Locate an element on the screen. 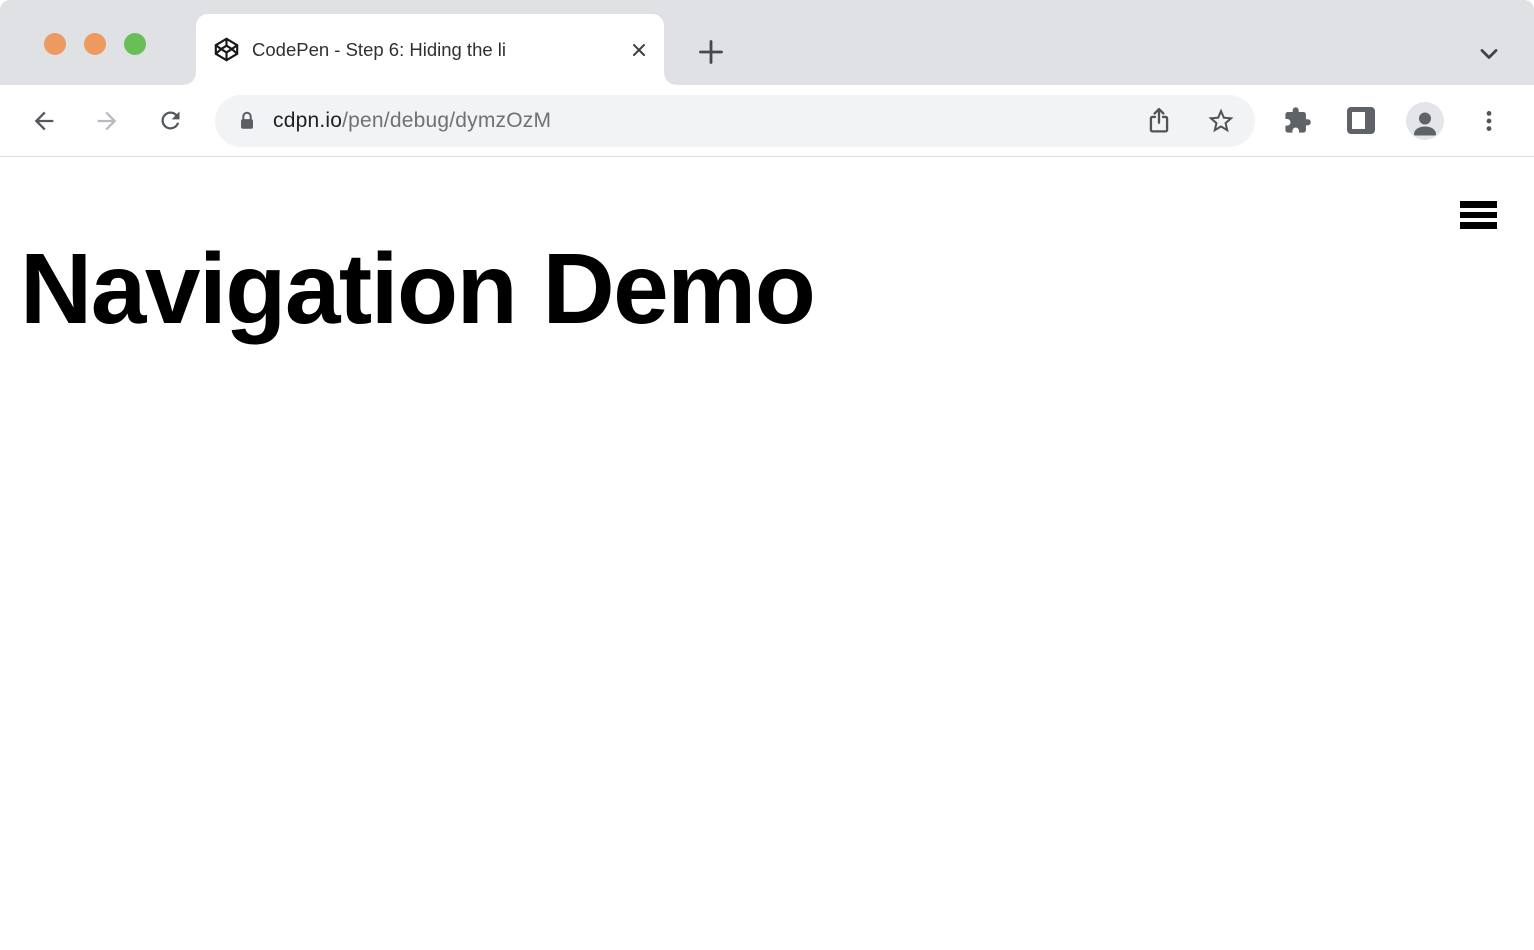  window-zoom-button is located at coordinates (135, 44).